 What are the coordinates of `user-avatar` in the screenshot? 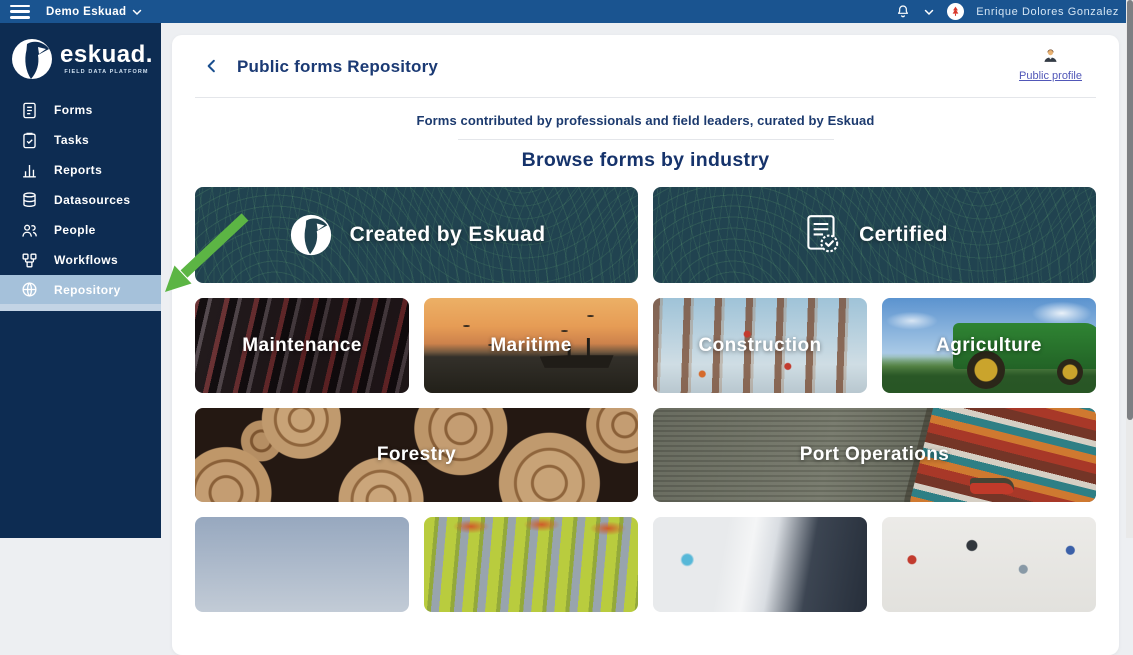 It's located at (956, 11).